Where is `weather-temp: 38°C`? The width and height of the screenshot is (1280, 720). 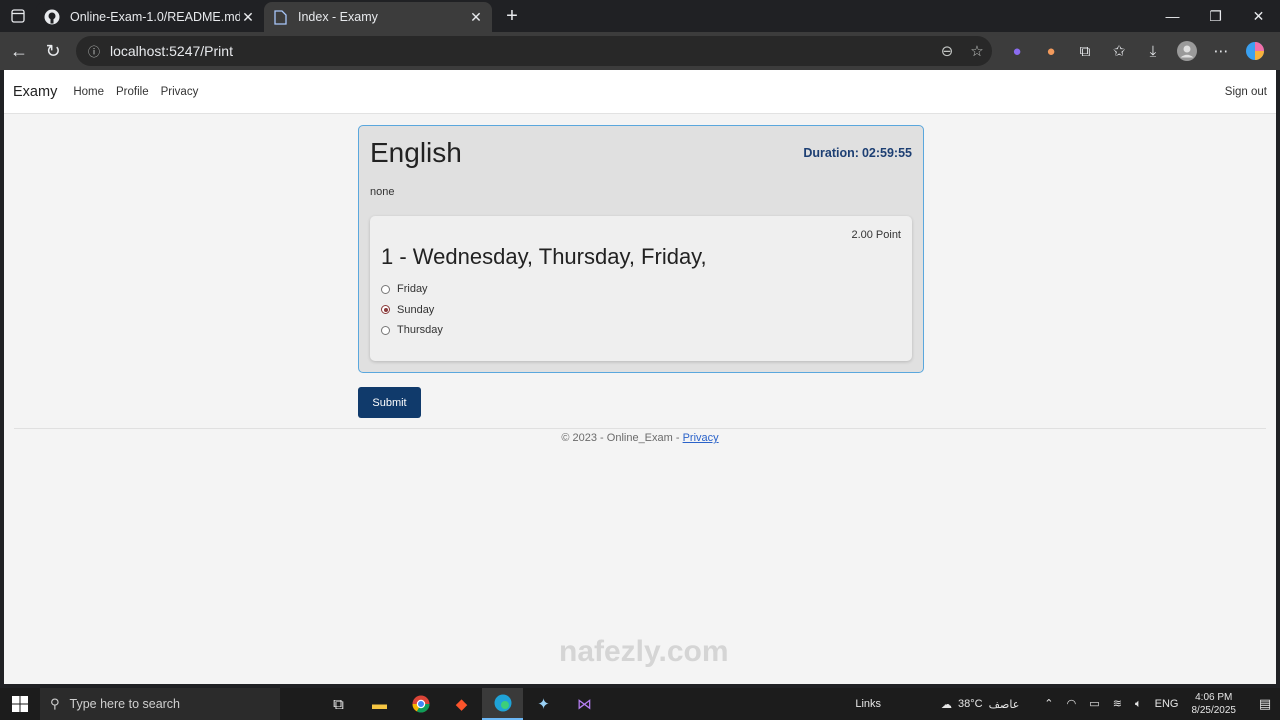
weather-temp: 38°C is located at coordinates (970, 704).